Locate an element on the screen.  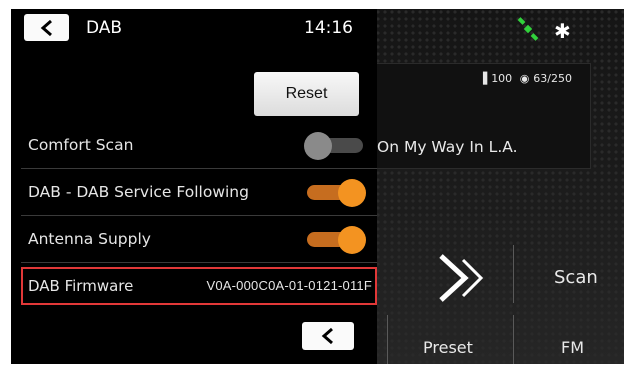
page-title: DAB is located at coordinates (104, 28).